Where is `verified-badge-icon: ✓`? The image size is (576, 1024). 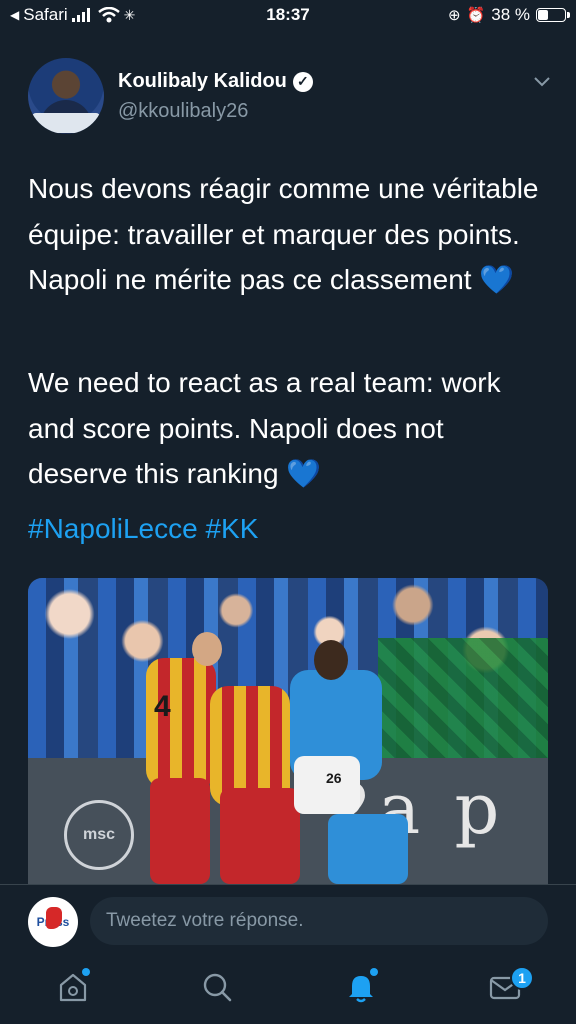
verified-badge-icon: ✓ is located at coordinates (302, 81).